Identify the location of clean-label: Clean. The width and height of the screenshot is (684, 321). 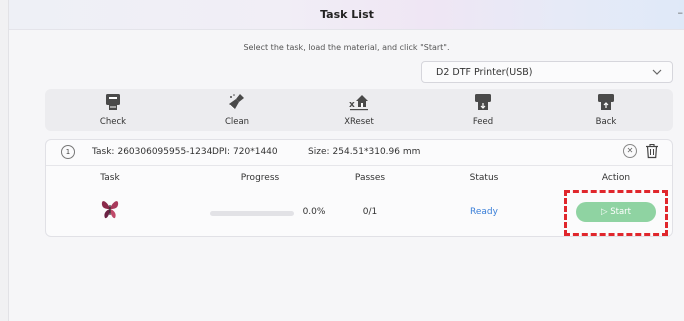
(237, 122).